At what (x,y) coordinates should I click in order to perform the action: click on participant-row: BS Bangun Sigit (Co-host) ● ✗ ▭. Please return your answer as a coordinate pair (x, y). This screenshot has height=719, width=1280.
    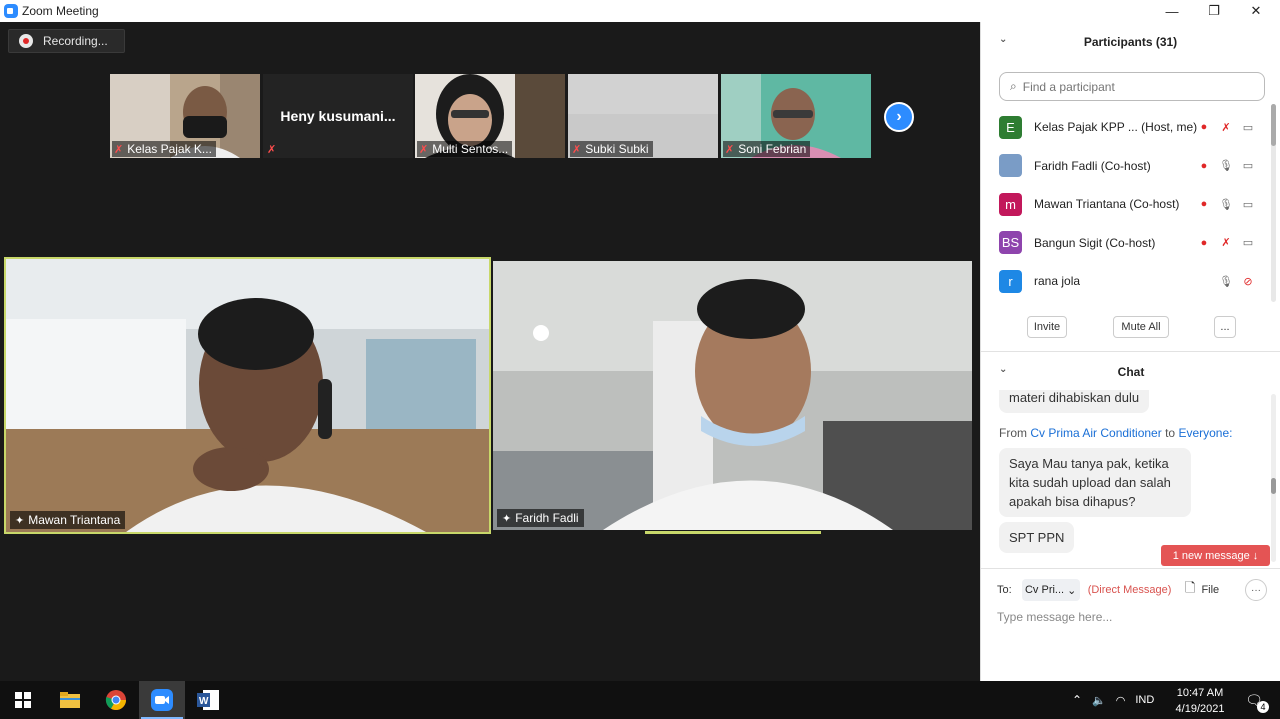
    Looking at the image, I should click on (1134, 243).